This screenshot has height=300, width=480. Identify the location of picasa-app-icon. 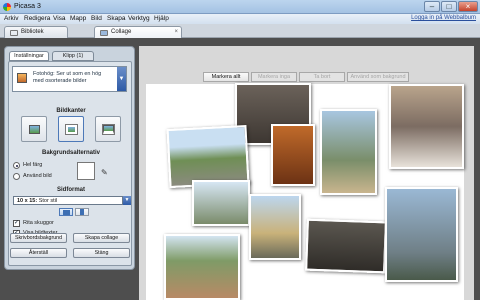
(7, 7).